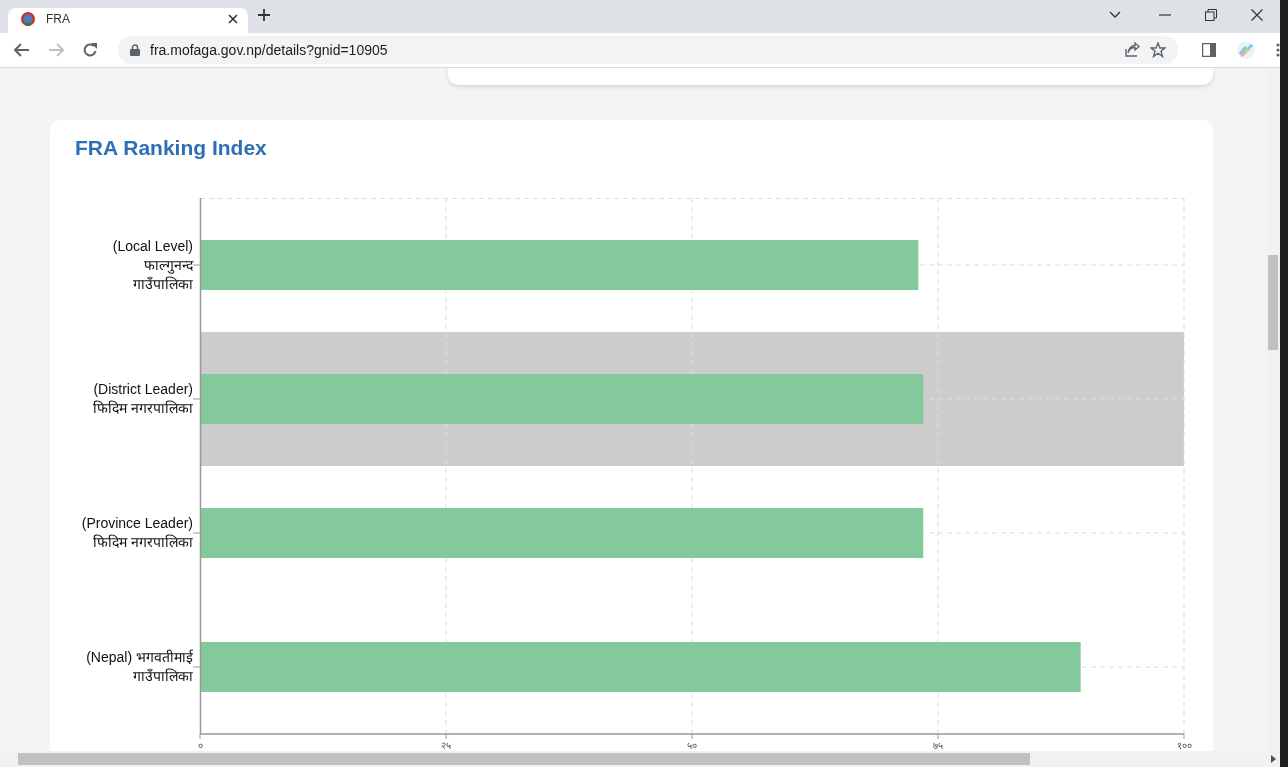 The width and height of the screenshot is (1288, 767). Describe the element at coordinates (938, 745) in the screenshot. I see `tick-label: ७५` at that location.